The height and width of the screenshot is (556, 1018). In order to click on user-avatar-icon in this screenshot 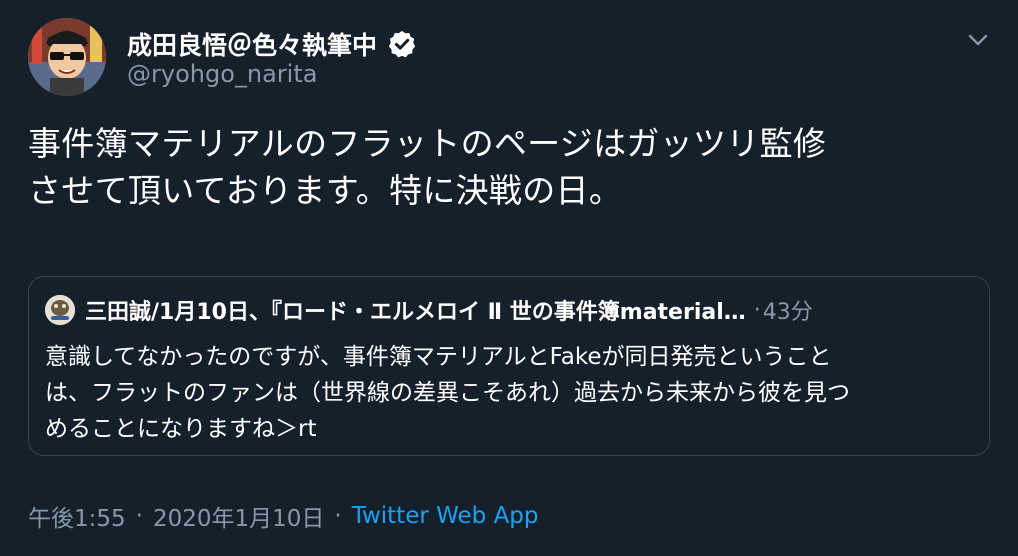, I will do `click(67, 57)`.